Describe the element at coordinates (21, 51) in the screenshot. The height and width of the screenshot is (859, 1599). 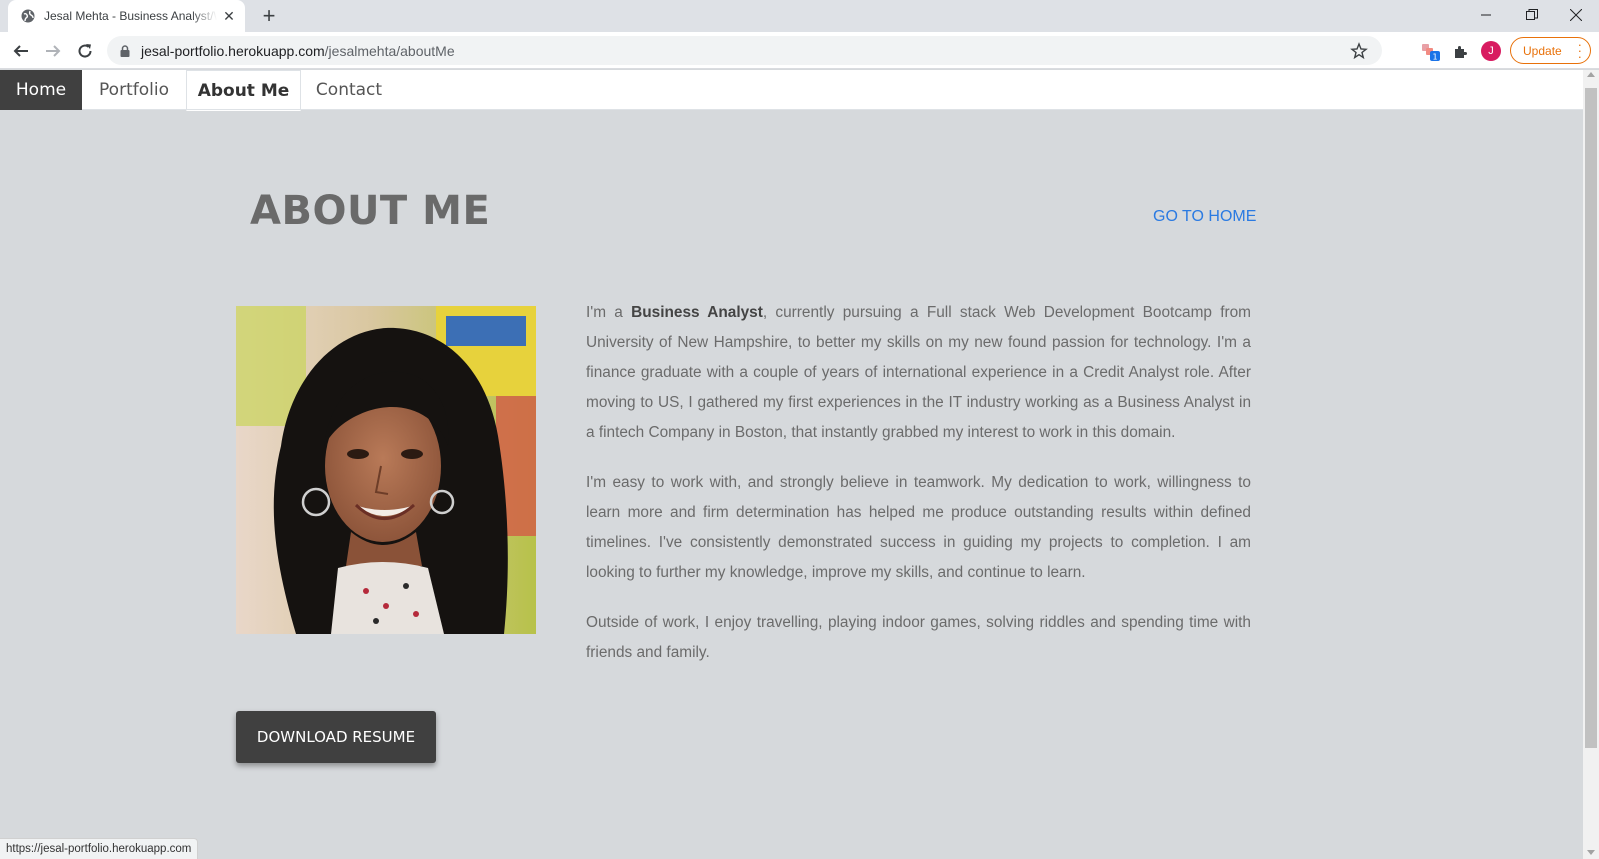
I see `back-icon` at that location.